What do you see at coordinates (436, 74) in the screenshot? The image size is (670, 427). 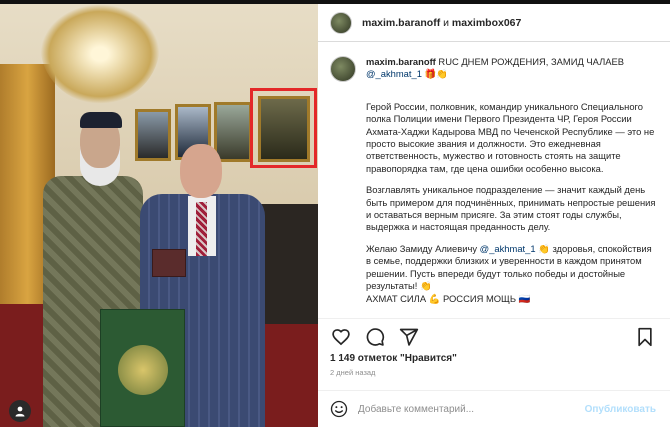 I see `caption-title-emojis: 🎁👏` at bounding box center [436, 74].